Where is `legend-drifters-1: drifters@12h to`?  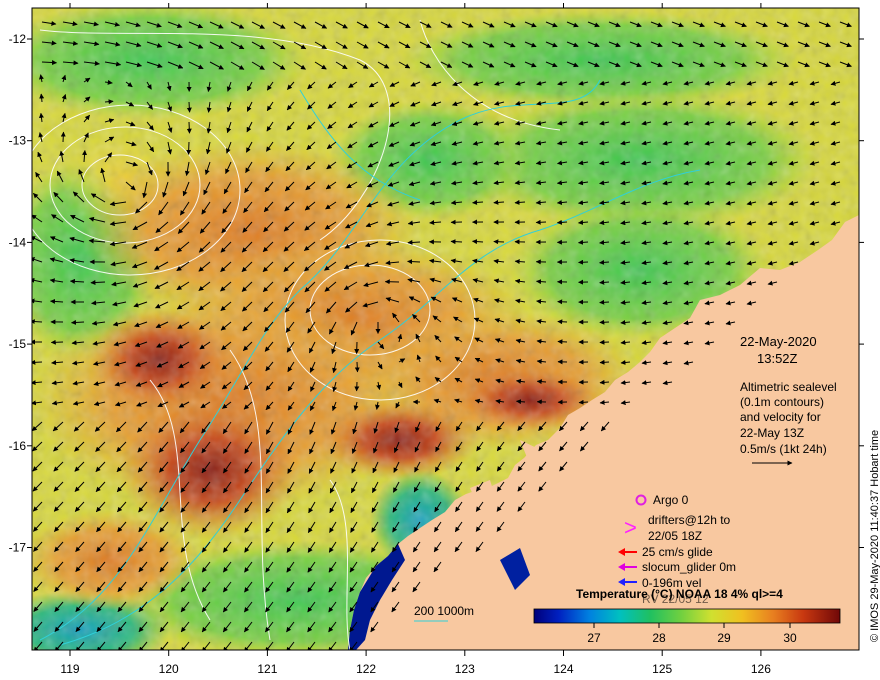 legend-drifters-1: drifters@12h to is located at coordinates (689, 520).